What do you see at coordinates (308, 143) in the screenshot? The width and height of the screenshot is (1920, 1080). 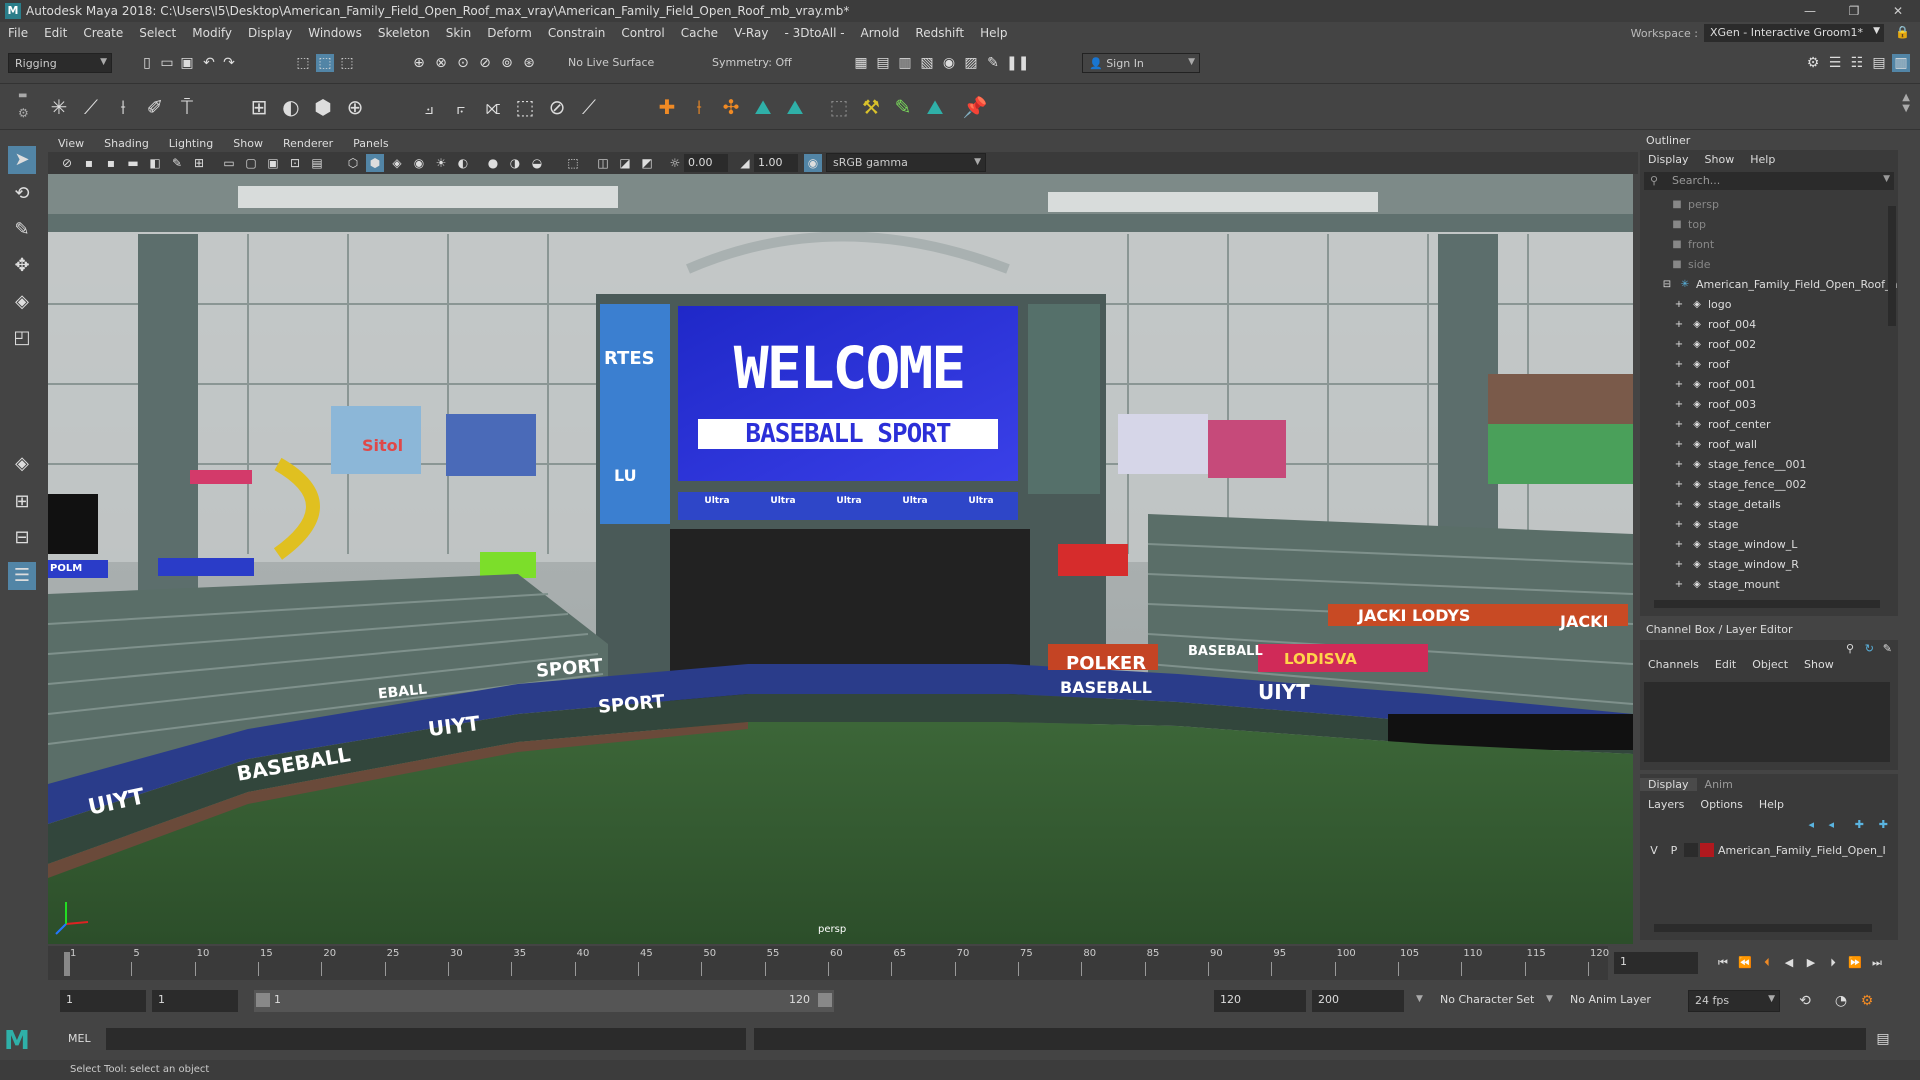 I see `viewport-menu-renderer: Renderer` at bounding box center [308, 143].